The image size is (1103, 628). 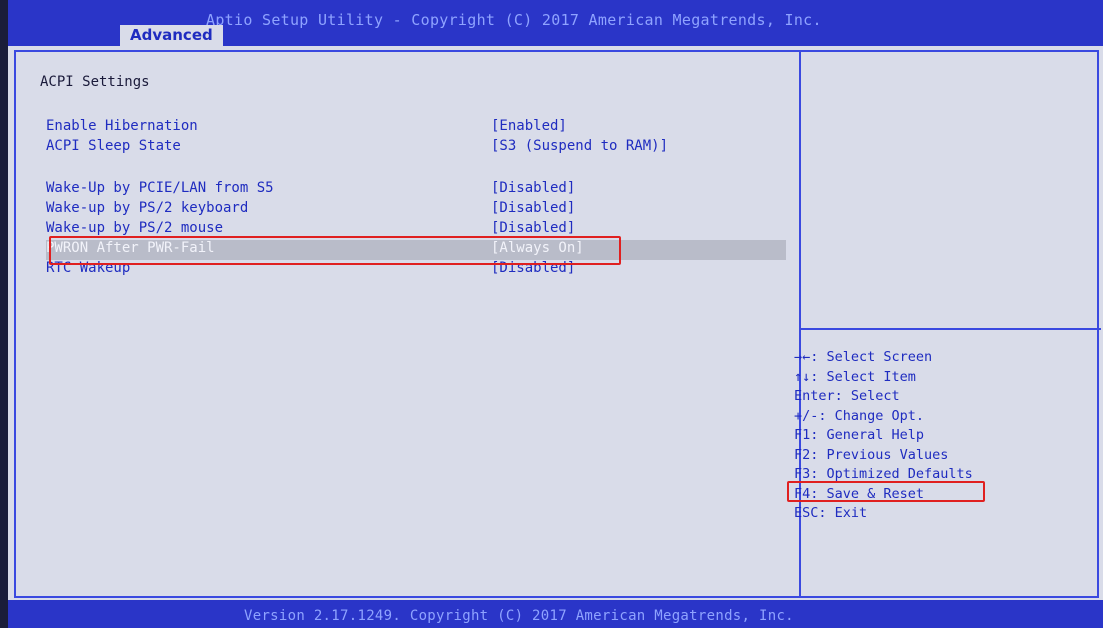 I want to click on help-divider, so click(x=951, y=329).